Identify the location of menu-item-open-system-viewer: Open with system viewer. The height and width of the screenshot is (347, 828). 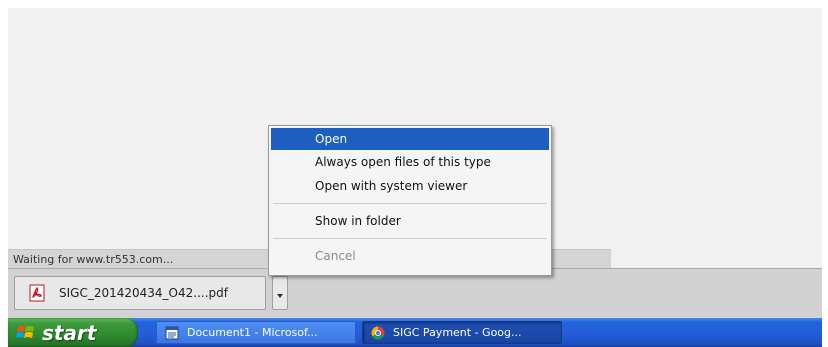
(410, 186).